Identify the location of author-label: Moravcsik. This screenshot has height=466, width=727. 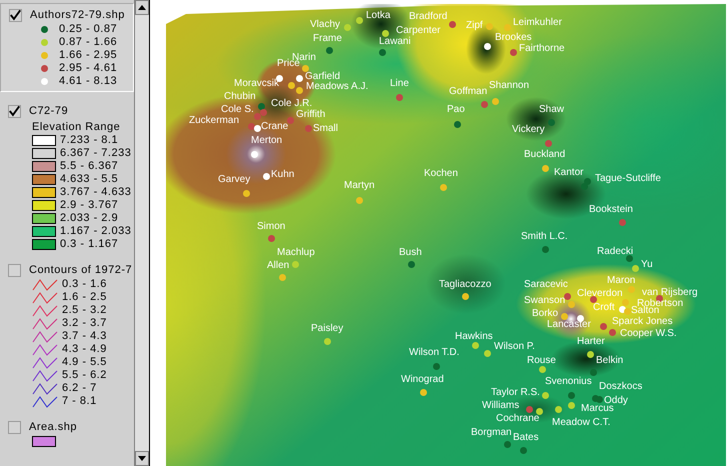
(257, 84).